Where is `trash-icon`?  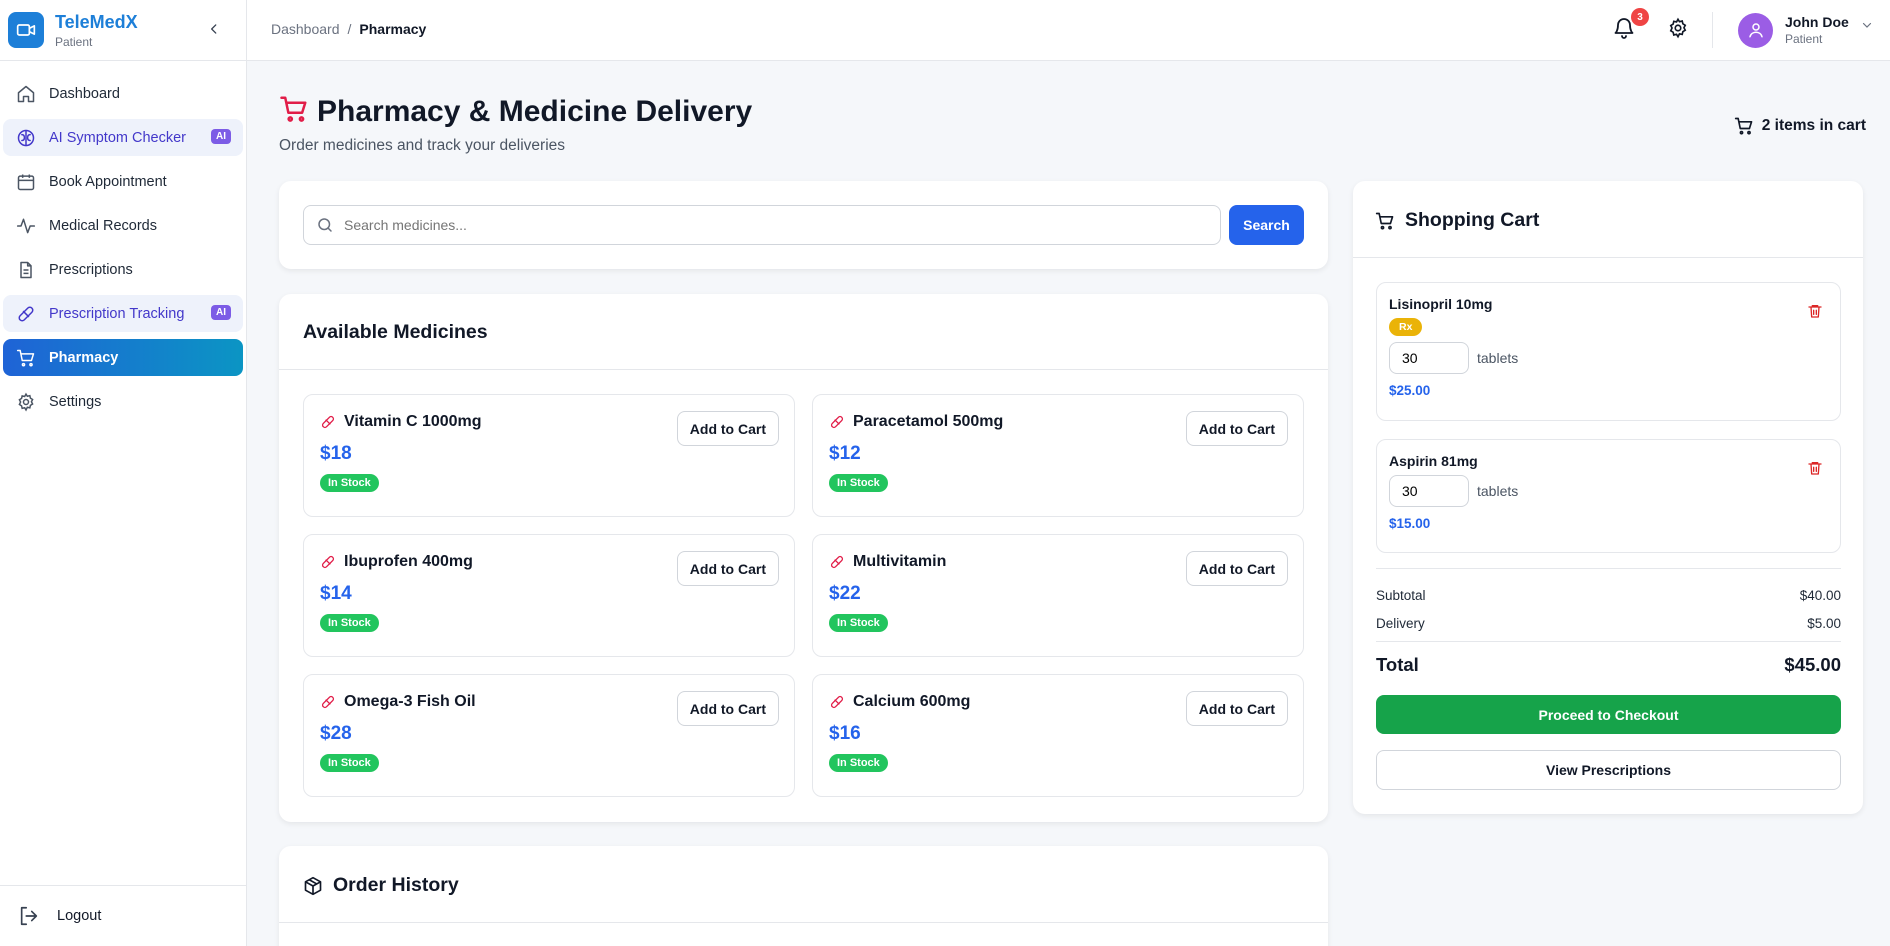 trash-icon is located at coordinates (1815, 468).